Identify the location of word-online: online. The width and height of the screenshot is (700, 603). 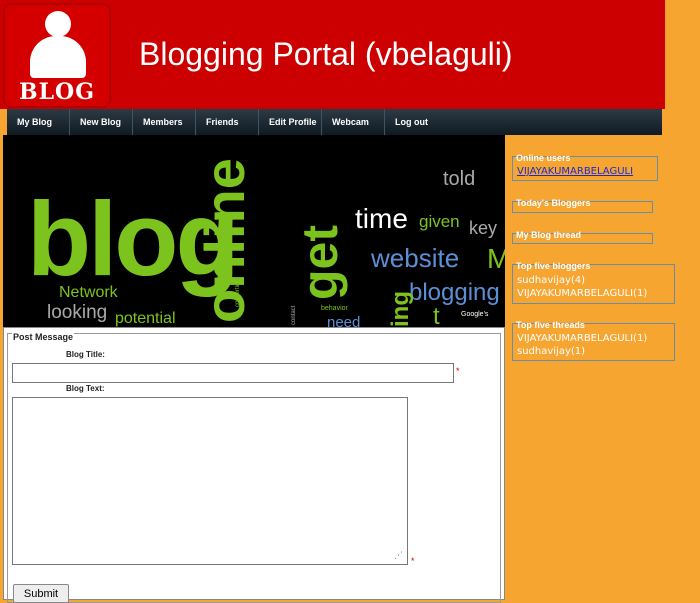
(224, 240).